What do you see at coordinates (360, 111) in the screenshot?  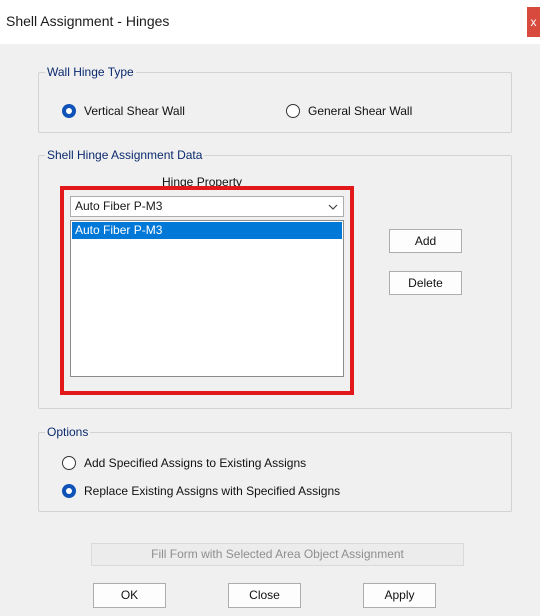 I see `general-shear-wall-label: General Shear Wall` at bounding box center [360, 111].